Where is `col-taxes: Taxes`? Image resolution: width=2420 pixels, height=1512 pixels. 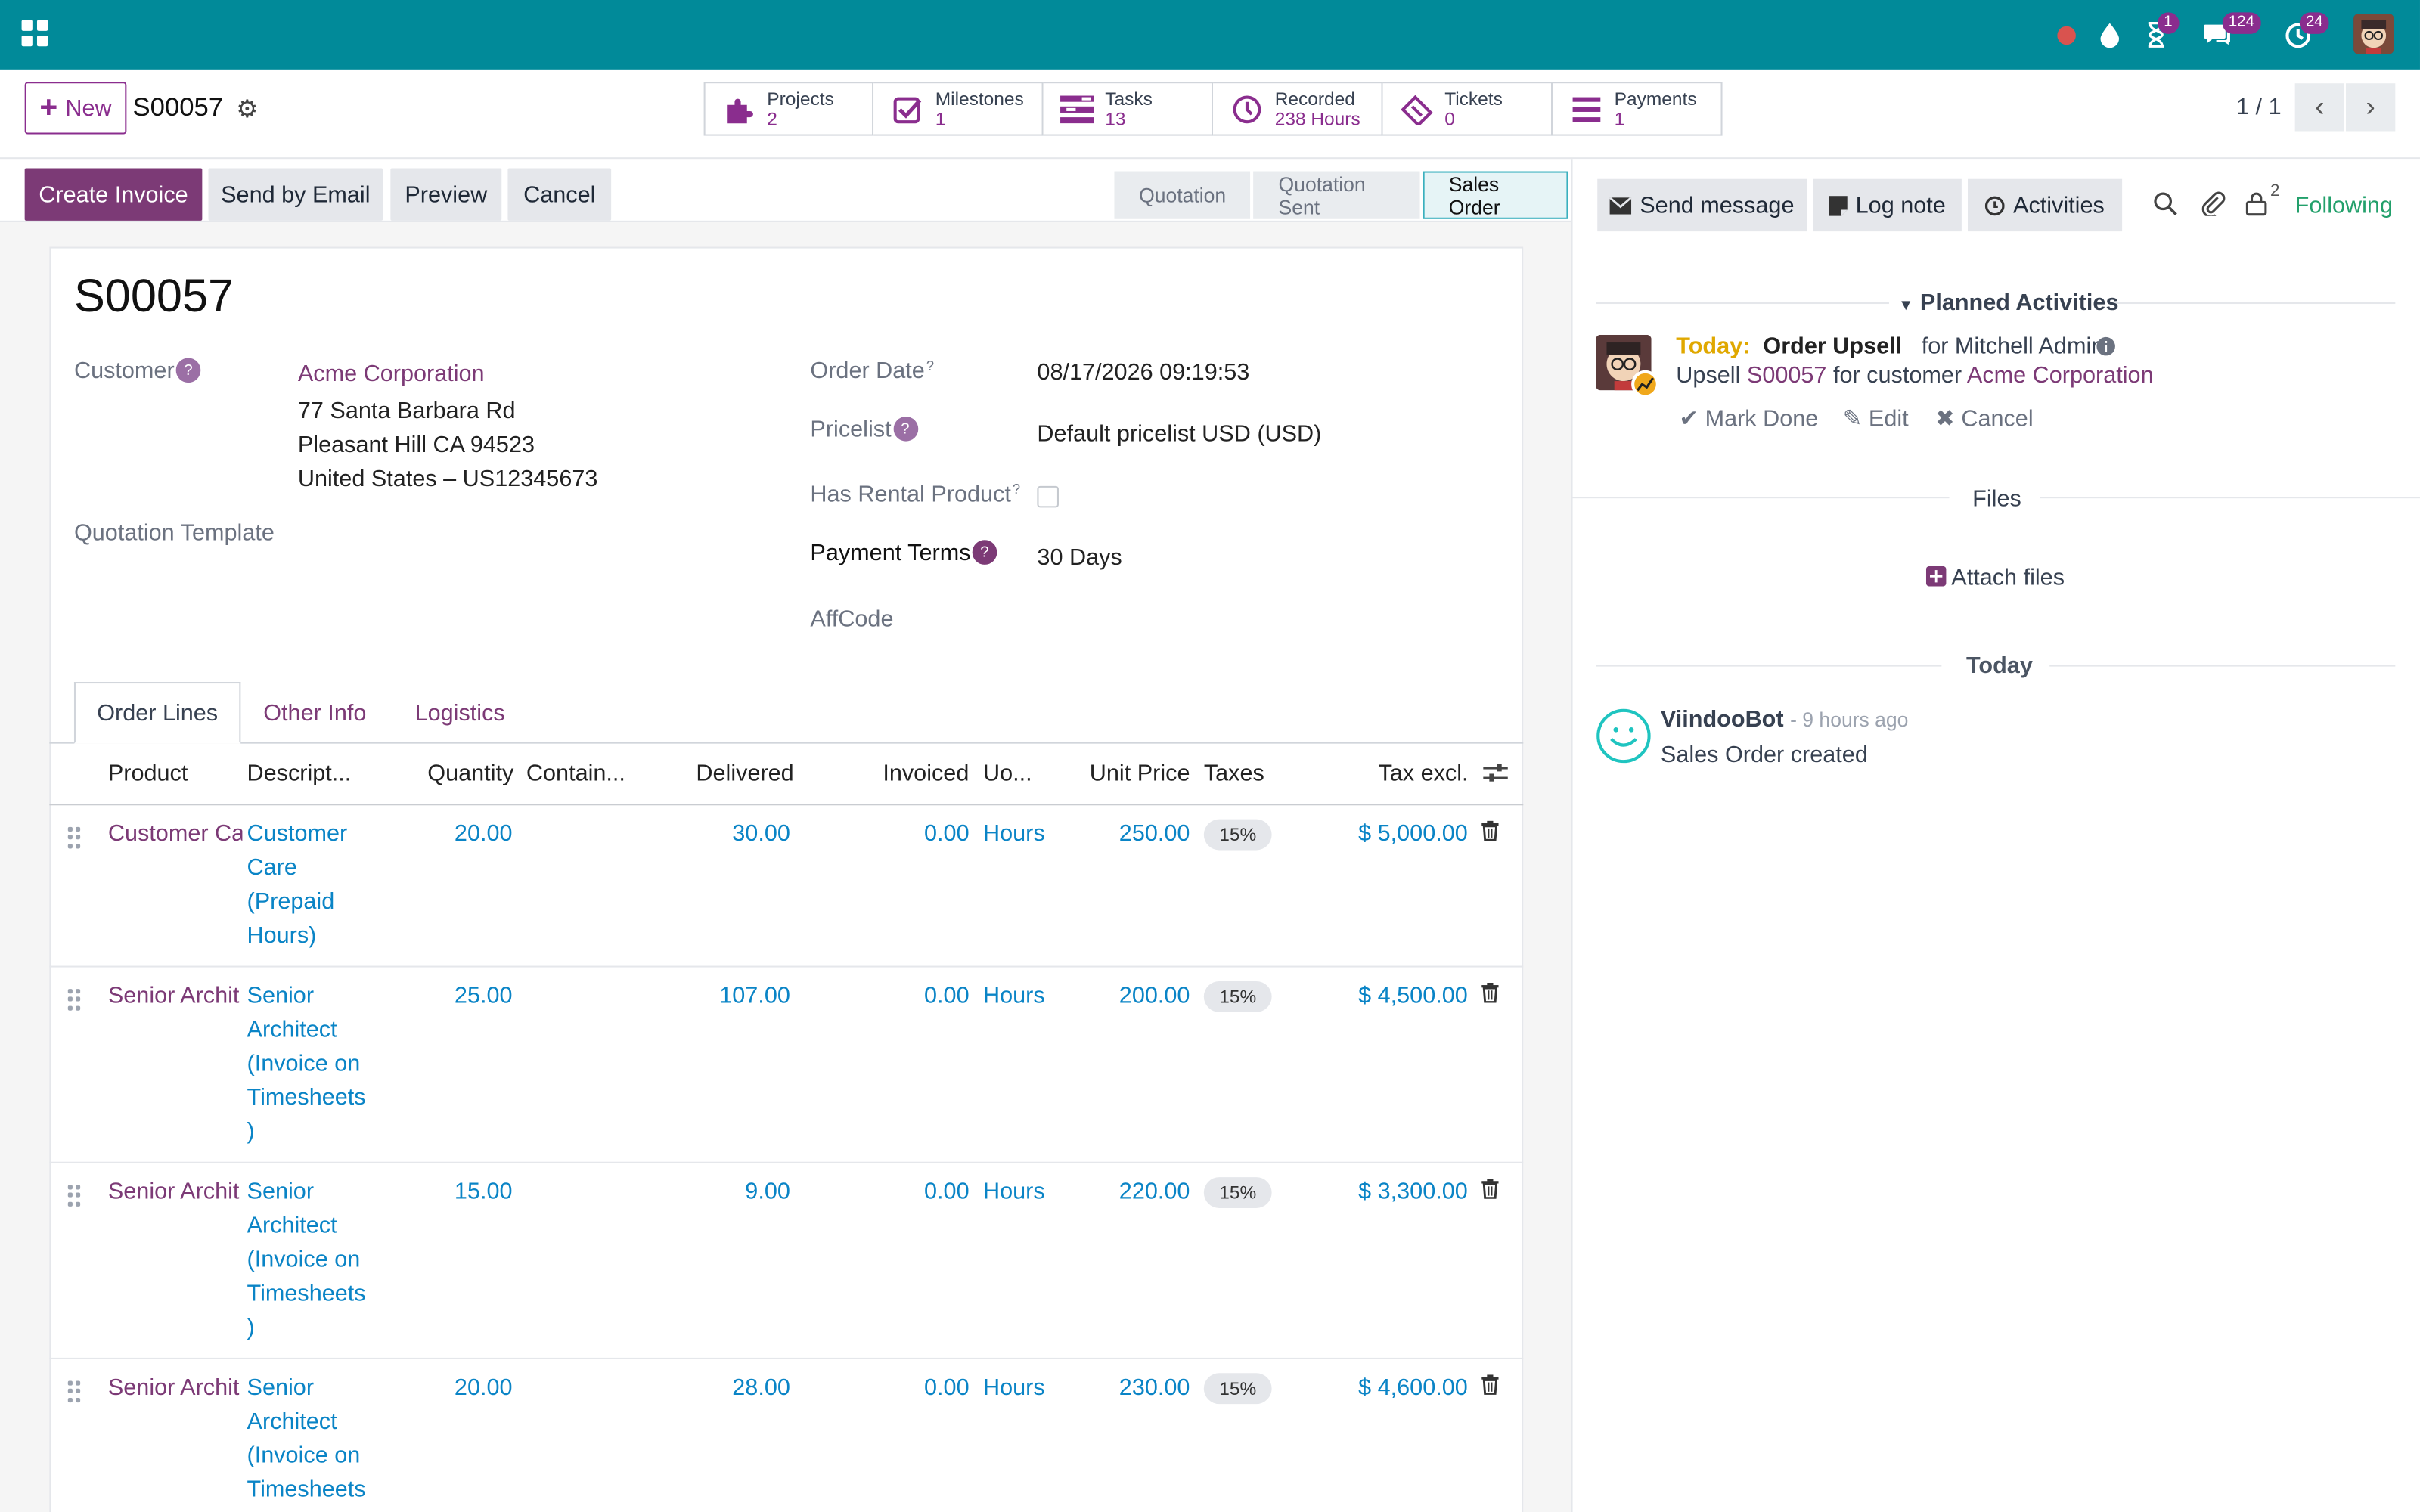
col-taxes: Taxes is located at coordinates (1234, 774).